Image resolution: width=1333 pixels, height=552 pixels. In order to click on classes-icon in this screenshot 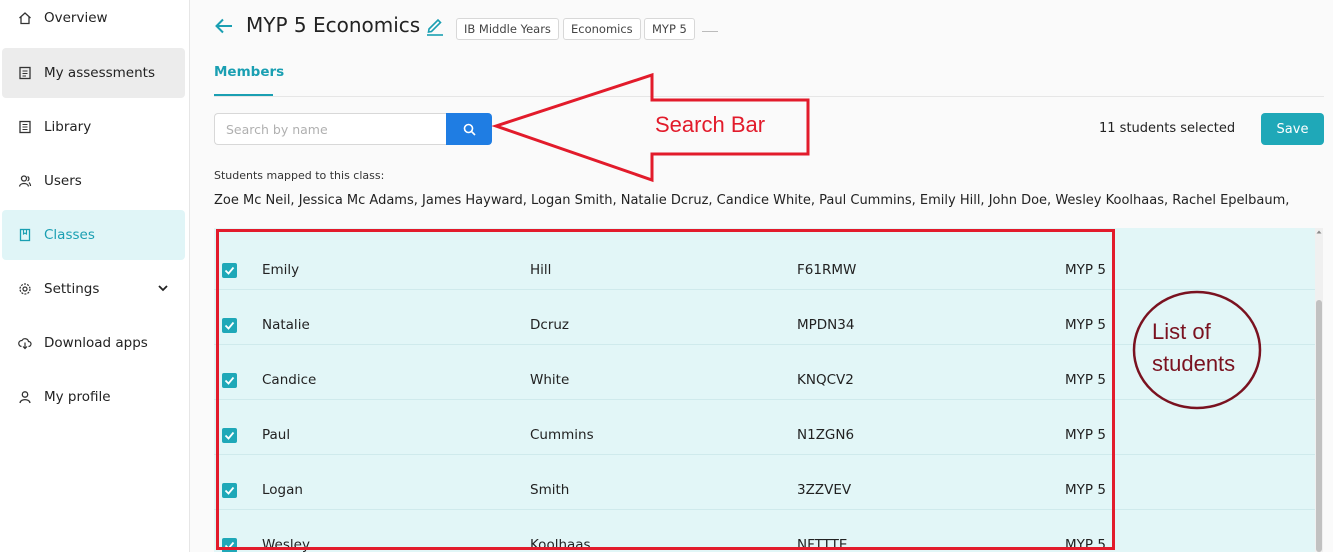, I will do `click(25, 235)`.